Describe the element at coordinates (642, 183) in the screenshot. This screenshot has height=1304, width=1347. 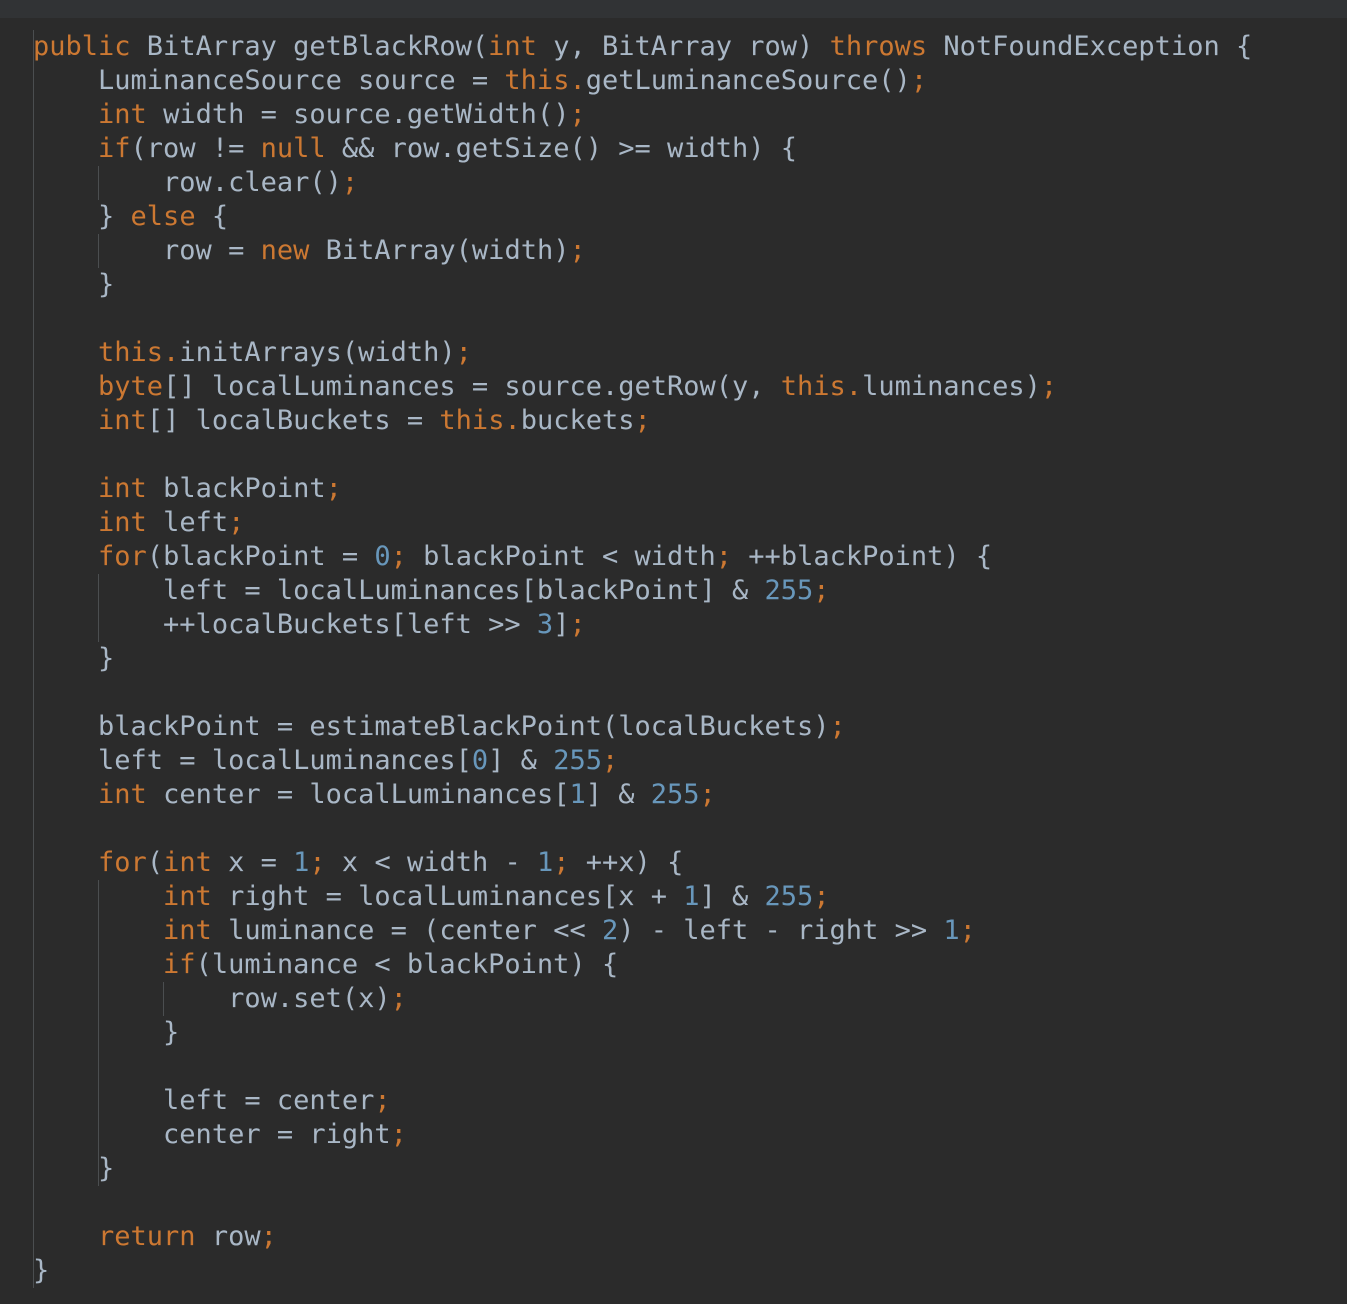
I see `code-line: row.clear();` at that location.